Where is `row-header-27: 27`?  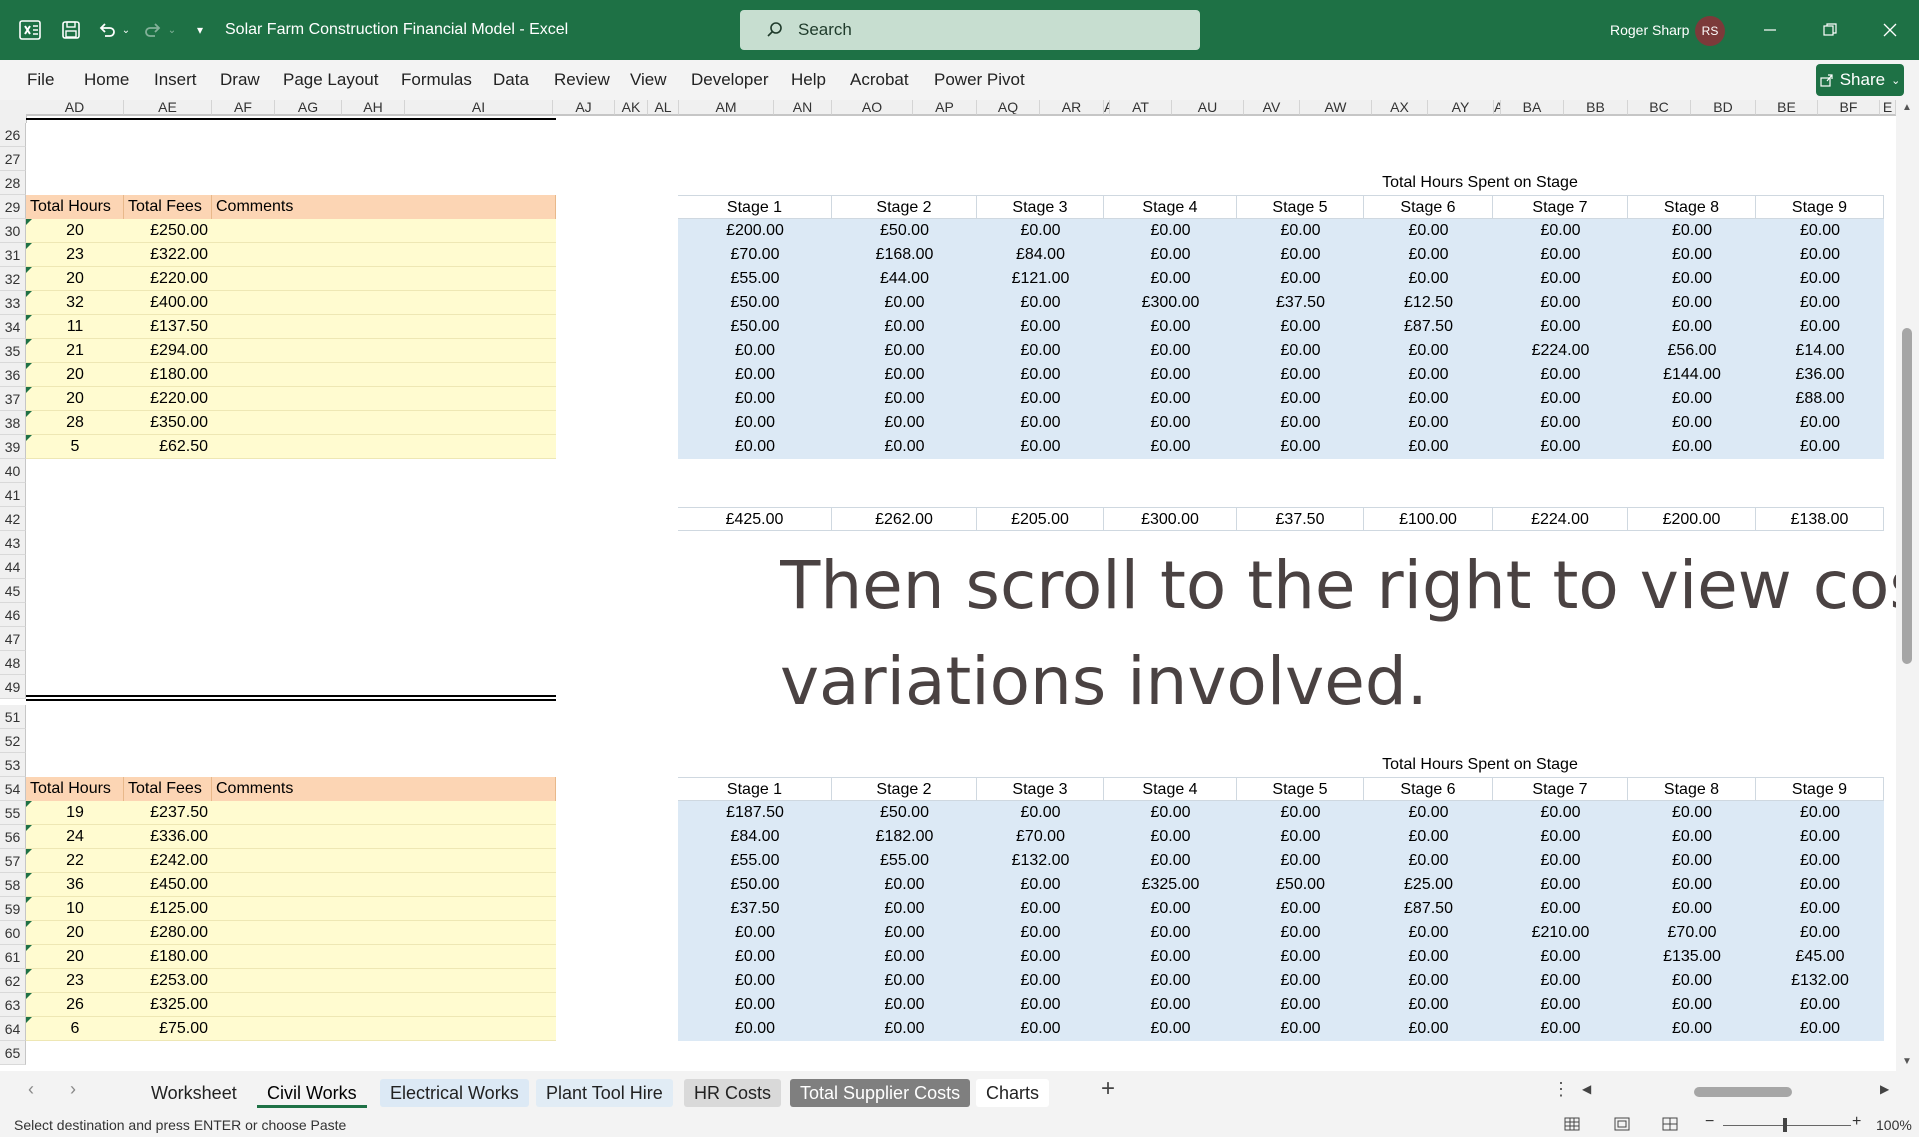
row-header-27: 27 is located at coordinates (13, 159).